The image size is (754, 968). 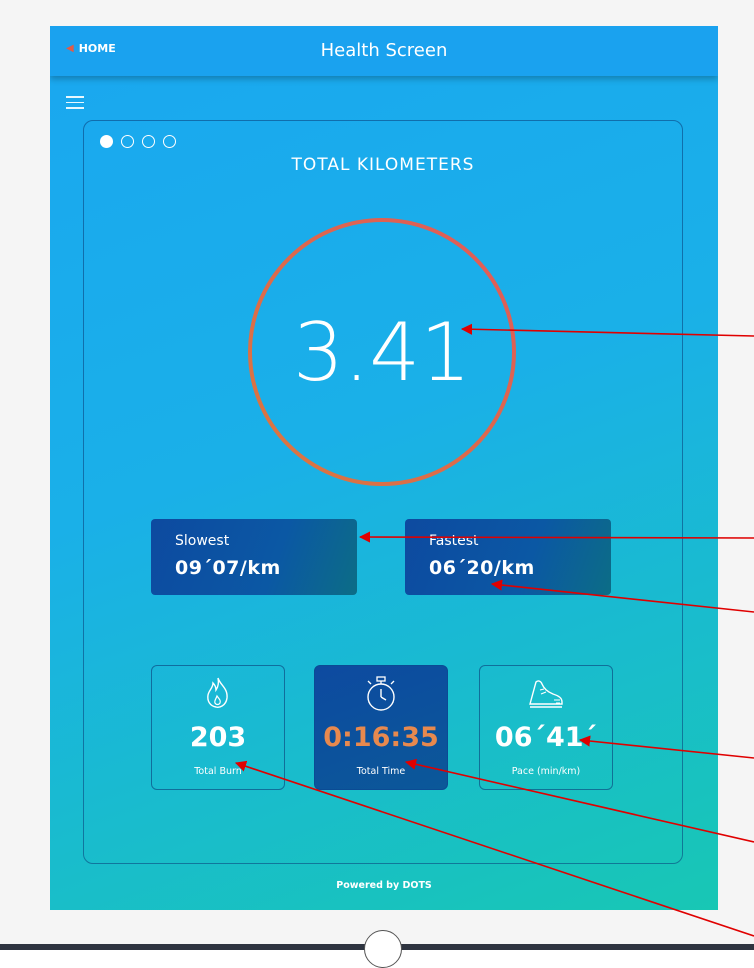 I want to click on top-nav-bar: ◀ HOME Health Screen, so click(x=384, y=51).